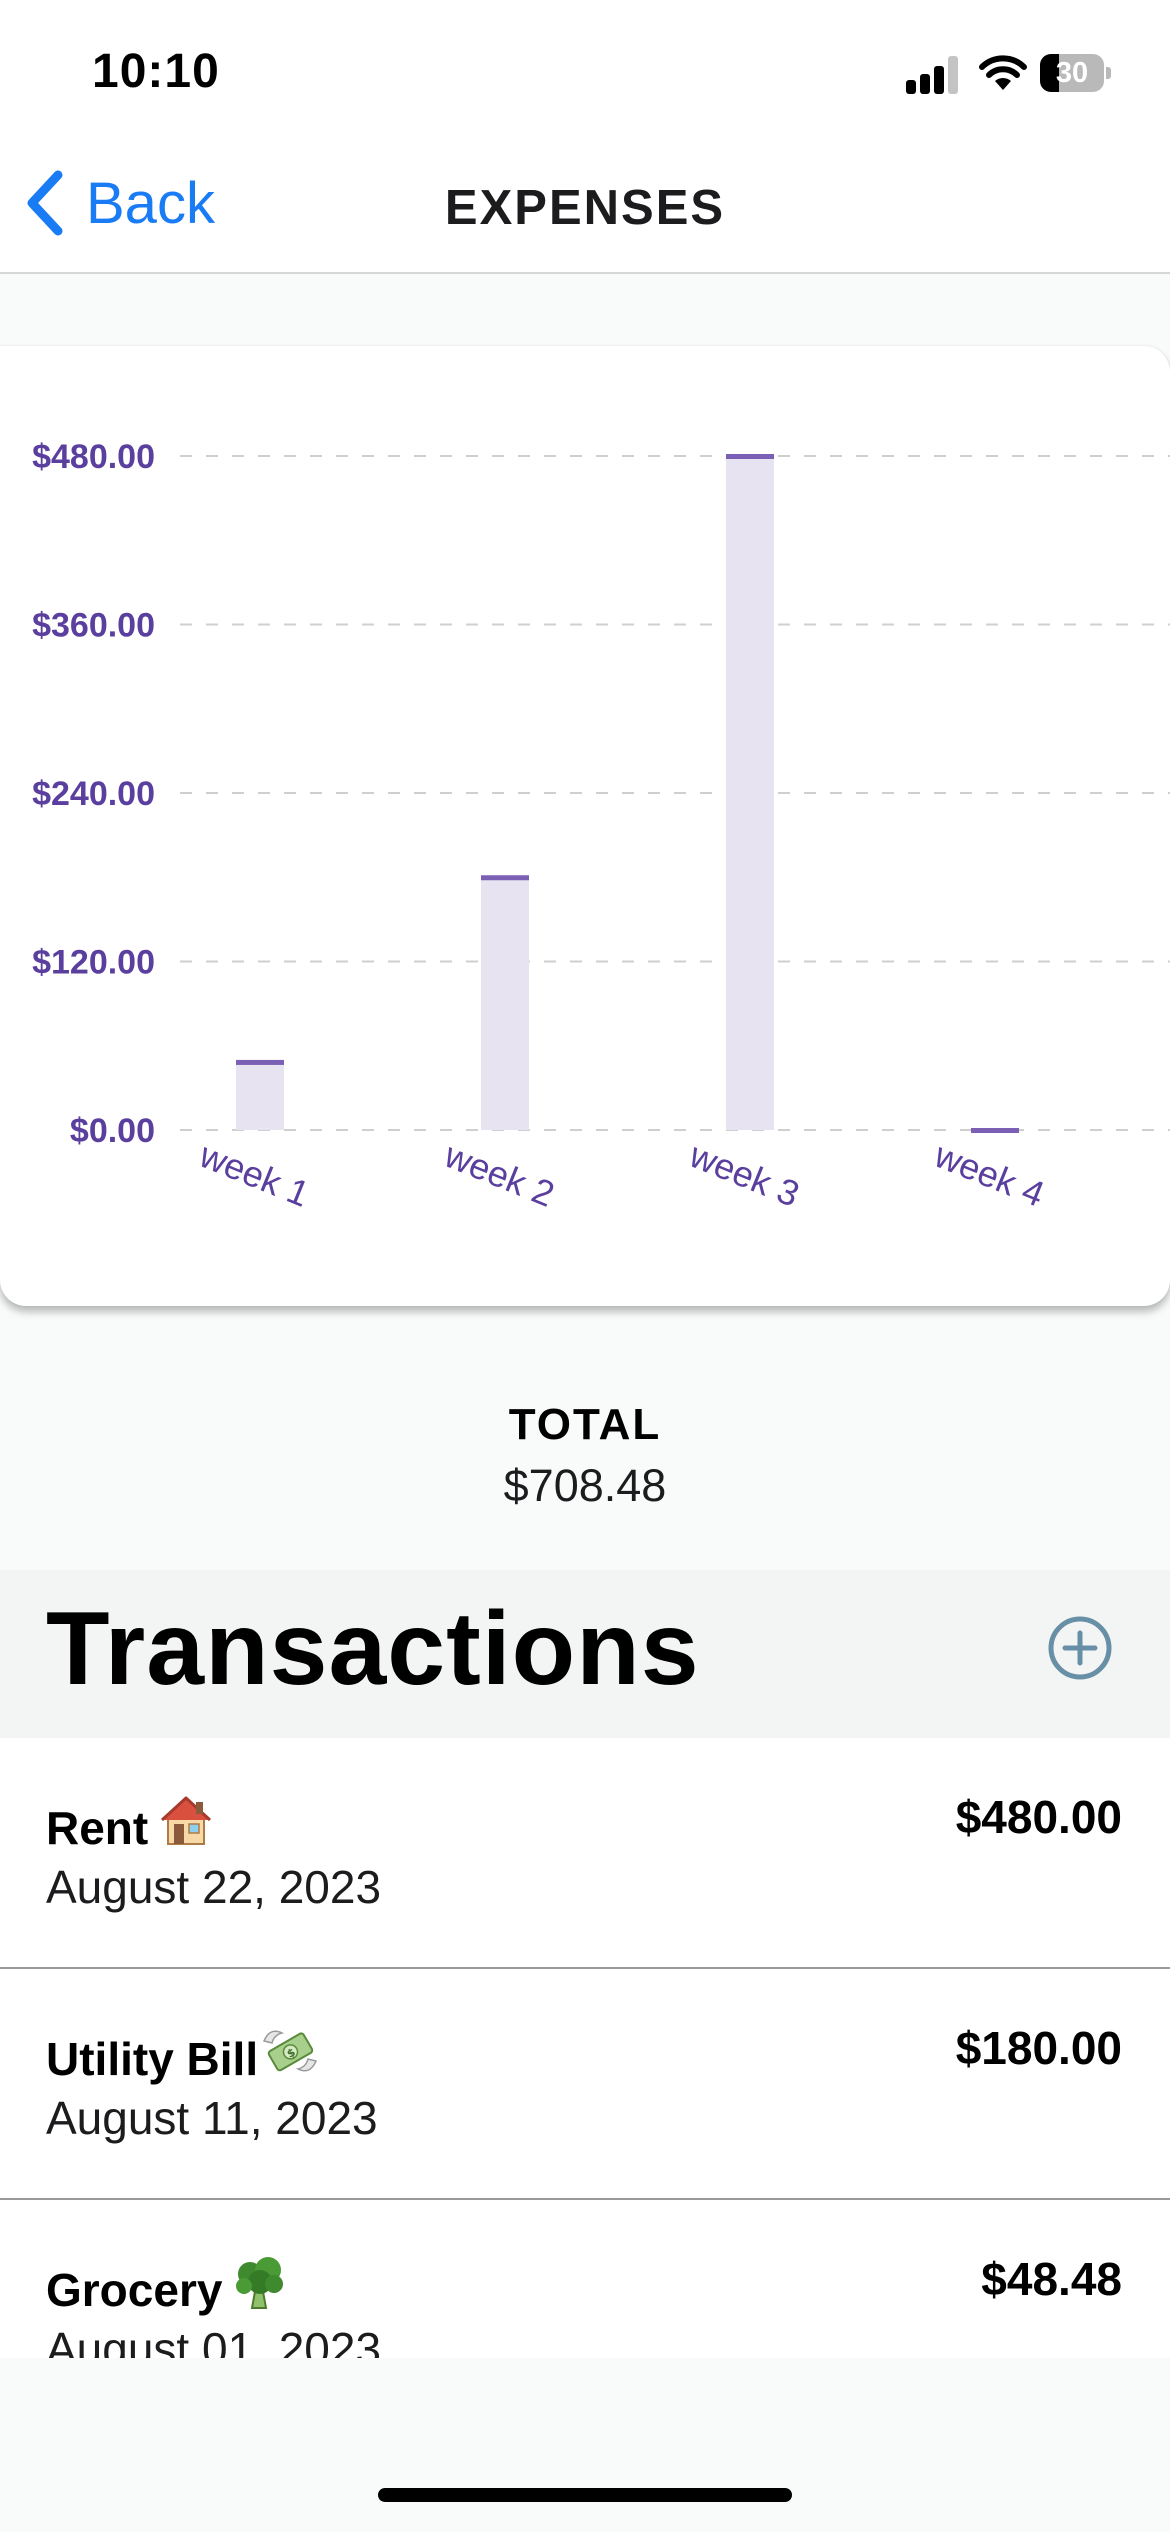  I want to click on transaction-date: August 01, 2023, so click(214, 2340).